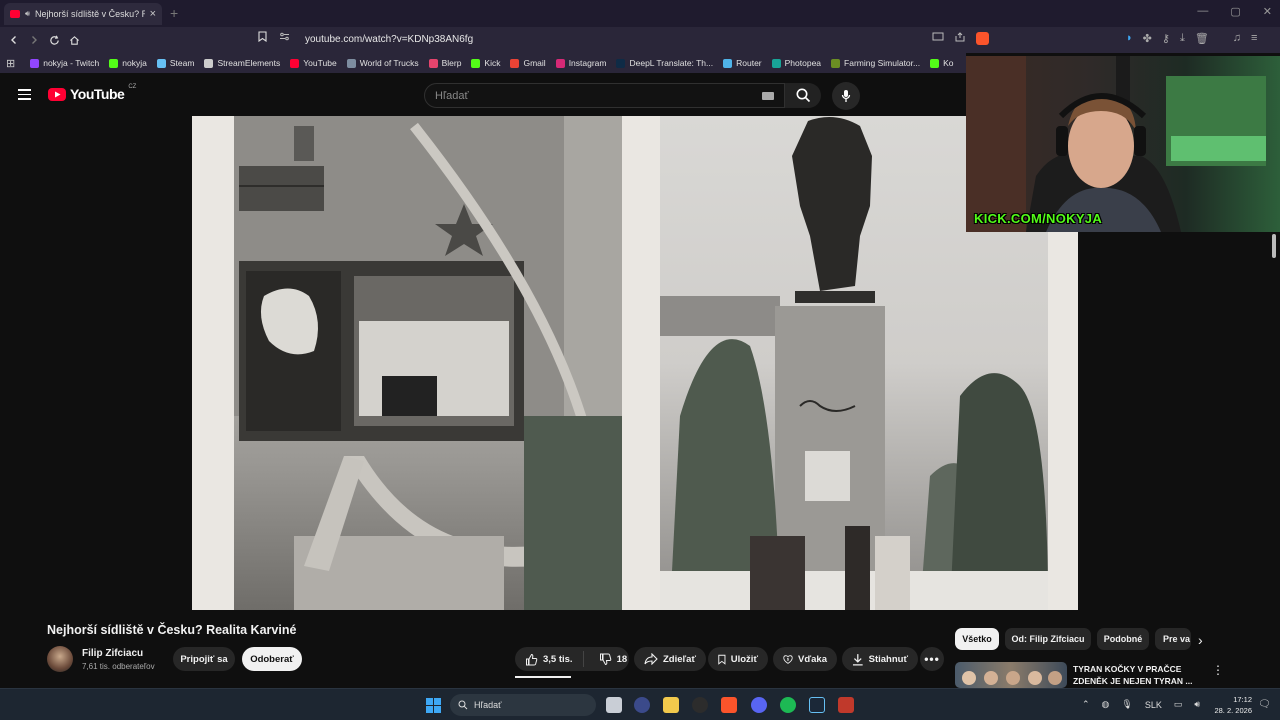 The image size is (1280, 720). What do you see at coordinates (523, 705) in the screenshot?
I see `taskbar-search-input: Hľadať` at bounding box center [523, 705].